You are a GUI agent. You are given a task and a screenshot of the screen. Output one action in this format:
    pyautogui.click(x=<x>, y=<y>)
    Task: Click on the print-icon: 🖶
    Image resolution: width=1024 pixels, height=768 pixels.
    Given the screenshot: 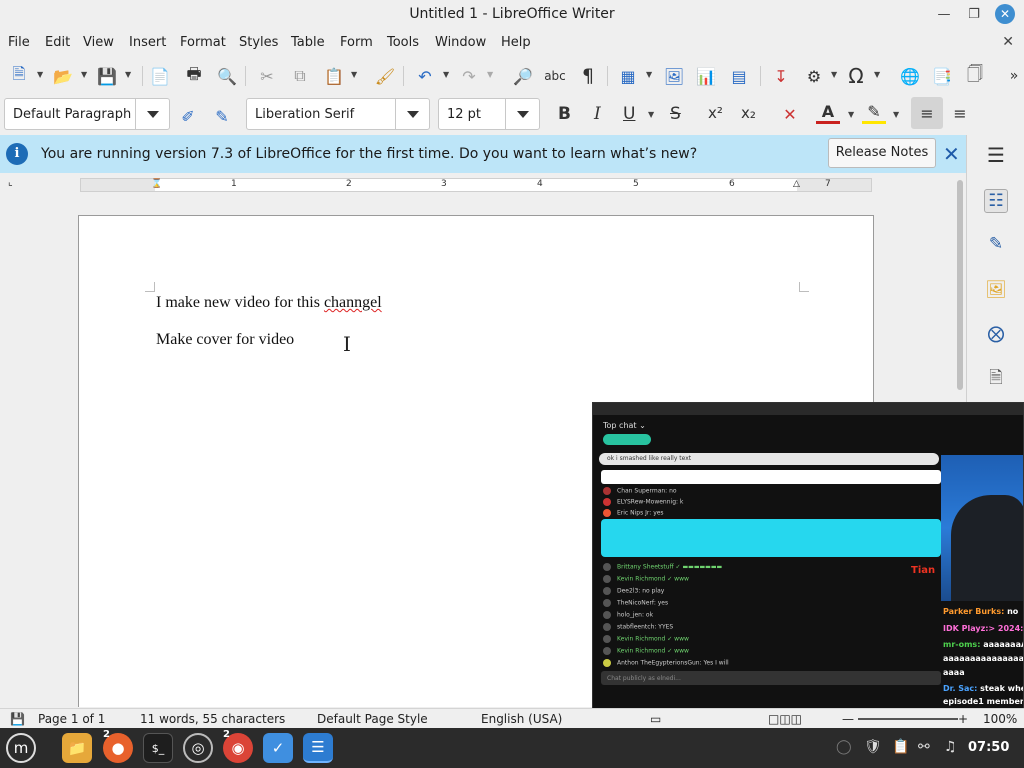 What is the action you would take?
    pyautogui.click(x=194, y=76)
    